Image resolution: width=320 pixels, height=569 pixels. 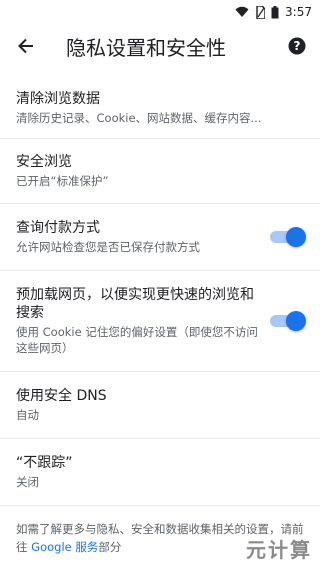 What do you see at coordinates (137, 340) in the screenshot?
I see `setting-subtitle: 使用 Cookie 记住您的偏好设置（即使您不访问这些网页）` at bounding box center [137, 340].